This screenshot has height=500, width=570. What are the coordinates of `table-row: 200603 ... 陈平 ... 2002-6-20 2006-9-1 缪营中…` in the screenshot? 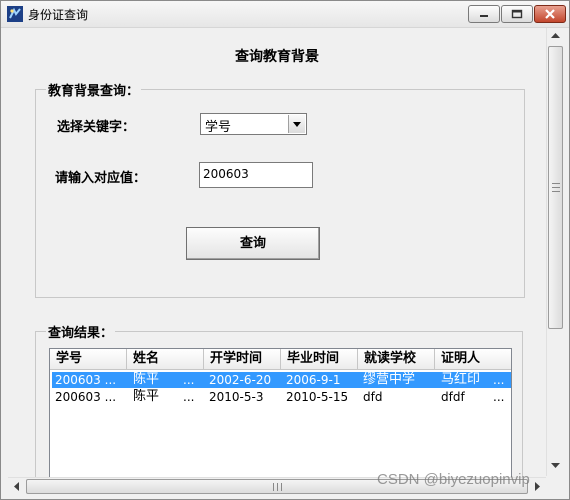 It's located at (281, 380).